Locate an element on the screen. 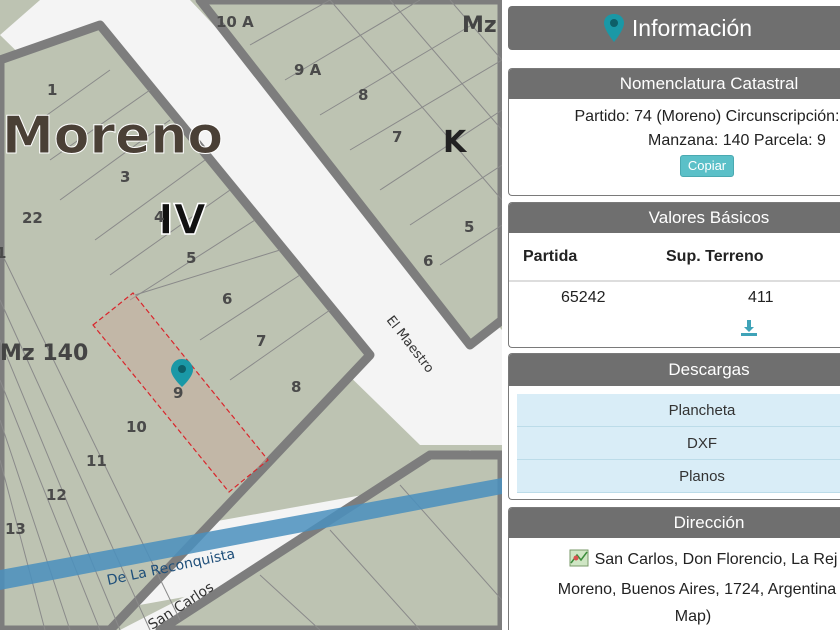 The width and height of the screenshot is (840, 630). valores-header: Valores Básicos is located at coordinates (674, 218).